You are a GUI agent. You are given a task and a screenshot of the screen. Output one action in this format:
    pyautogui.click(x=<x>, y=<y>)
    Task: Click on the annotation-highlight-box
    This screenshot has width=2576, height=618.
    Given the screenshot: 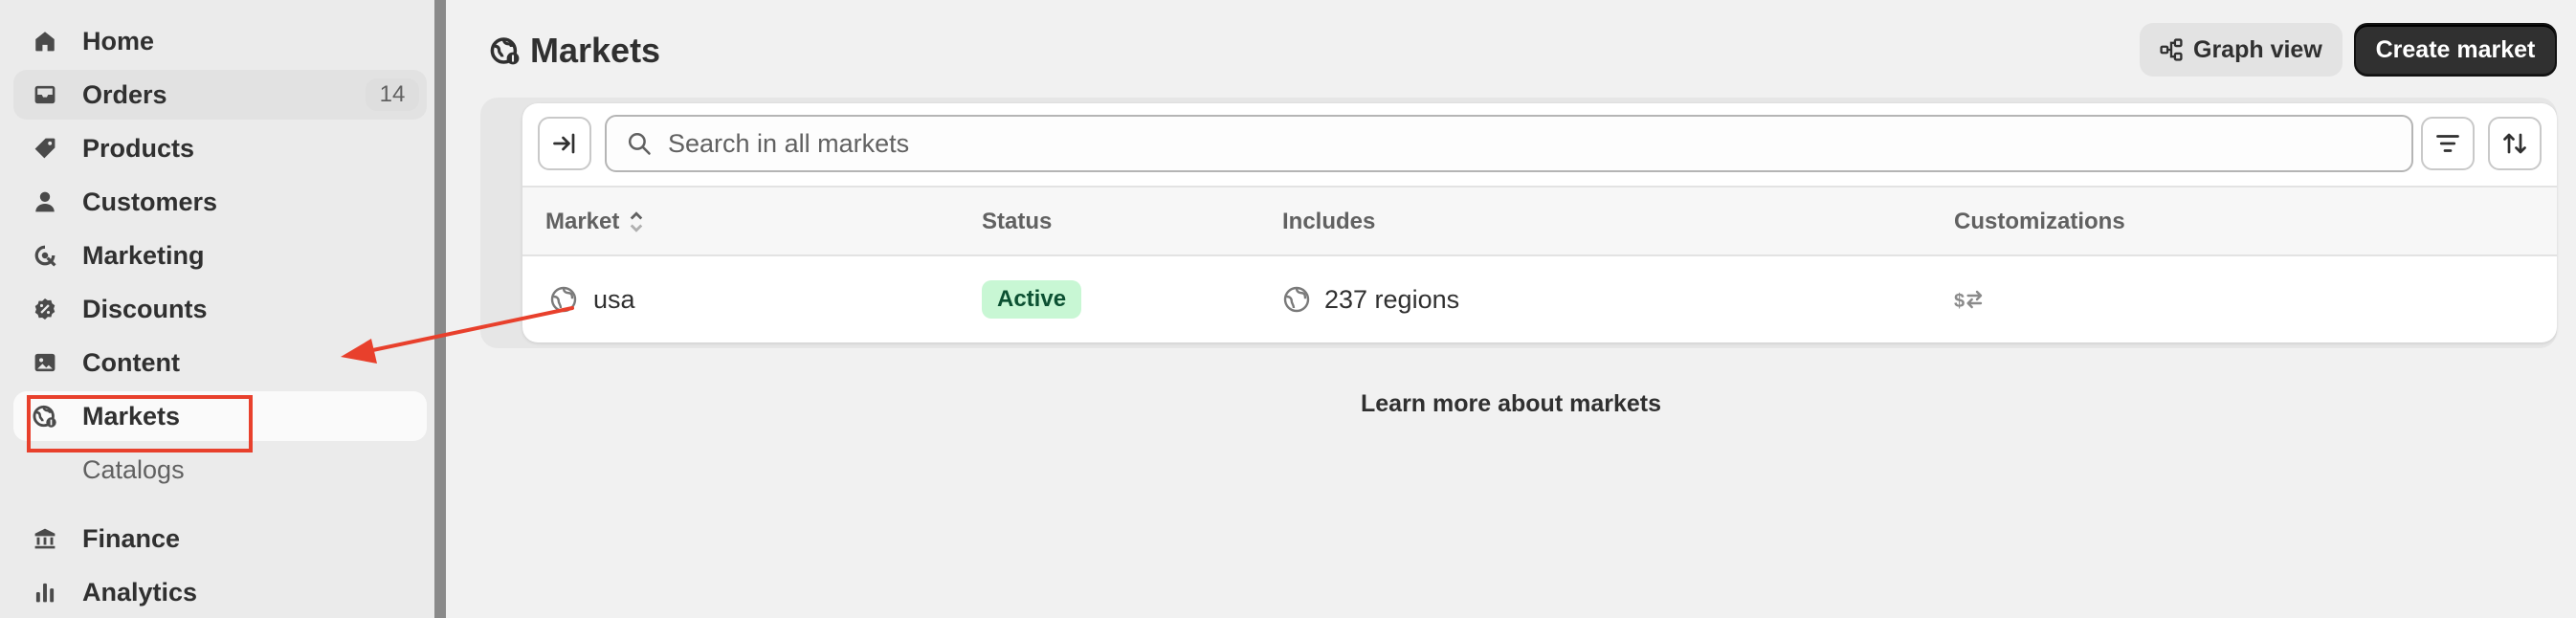 What is the action you would take?
    pyautogui.click(x=140, y=423)
    